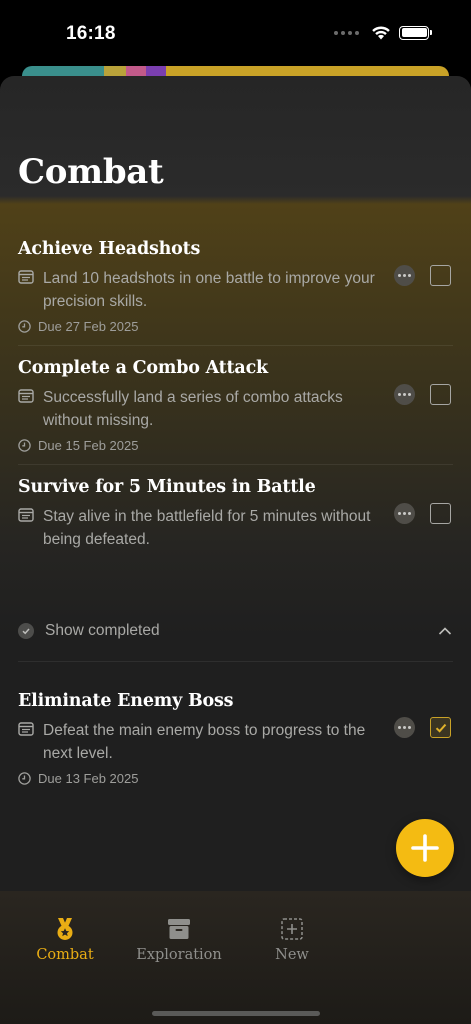 The width and height of the screenshot is (471, 1024). What do you see at coordinates (179, 955) in the screenshot?
I see `tab-label: Exploration` at bounding box center [179, 955].